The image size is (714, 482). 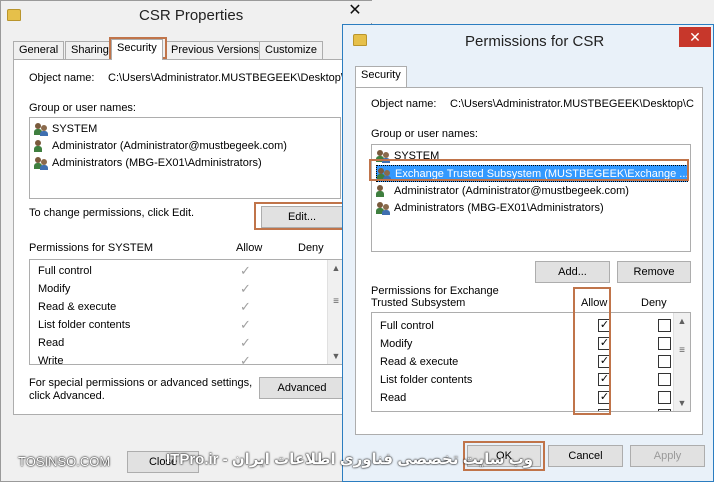 What do you see at coordinates (664, 379) in the screenshot?
I see `deny-checkbox-list-folder` at bounding box center [664, 379].